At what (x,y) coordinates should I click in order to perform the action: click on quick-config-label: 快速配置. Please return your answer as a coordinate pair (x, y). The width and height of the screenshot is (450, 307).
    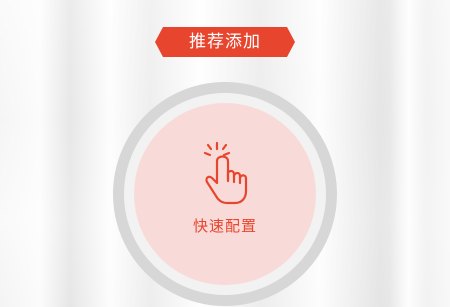
    Looking at the image, I should click on (224, 226).